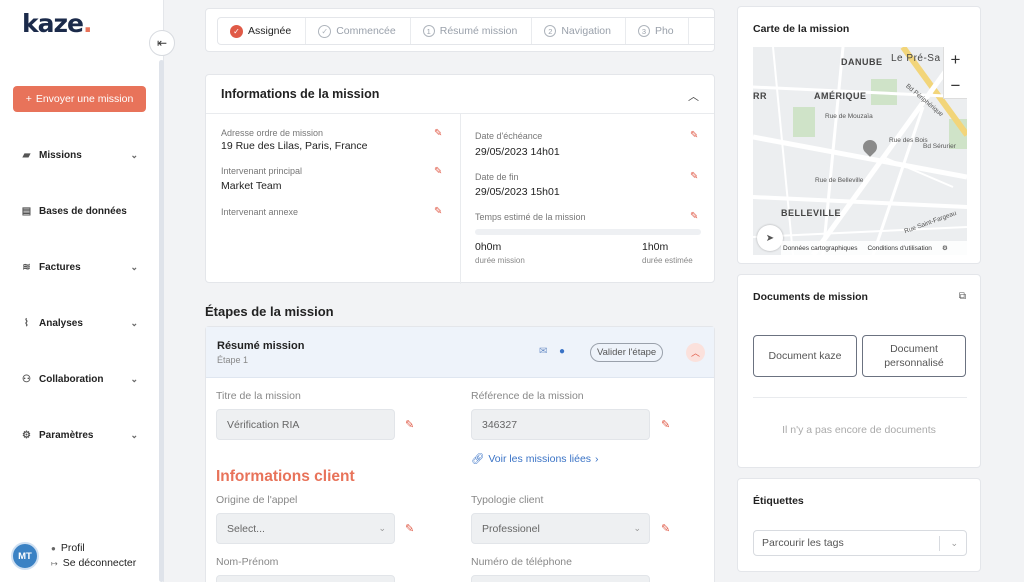 The image size is (1024, 582). Describe the element at coordinates (68, 548) in the screenshot. I see `profile-link: ● Profil` at that location.